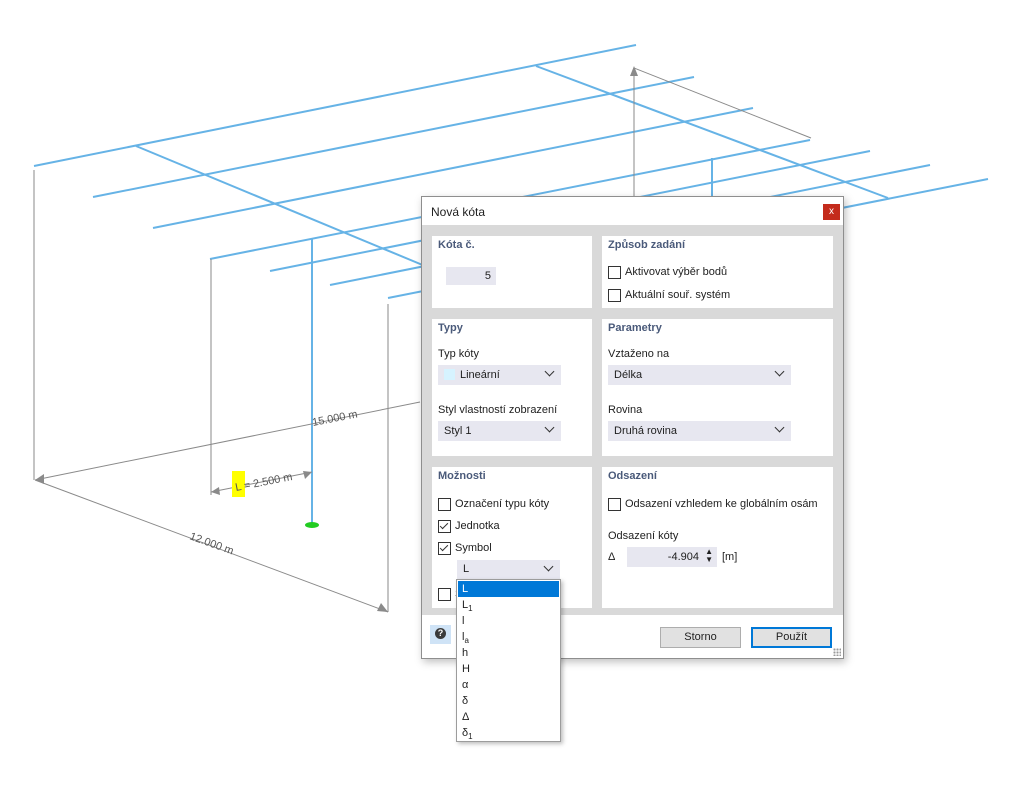 The width and height of the screenshot is (1023, 807). What do you see at coordinates (466, 717) in the screenshot?
I see `symbol-option-label: Δ` at bounding box center [466, 717].